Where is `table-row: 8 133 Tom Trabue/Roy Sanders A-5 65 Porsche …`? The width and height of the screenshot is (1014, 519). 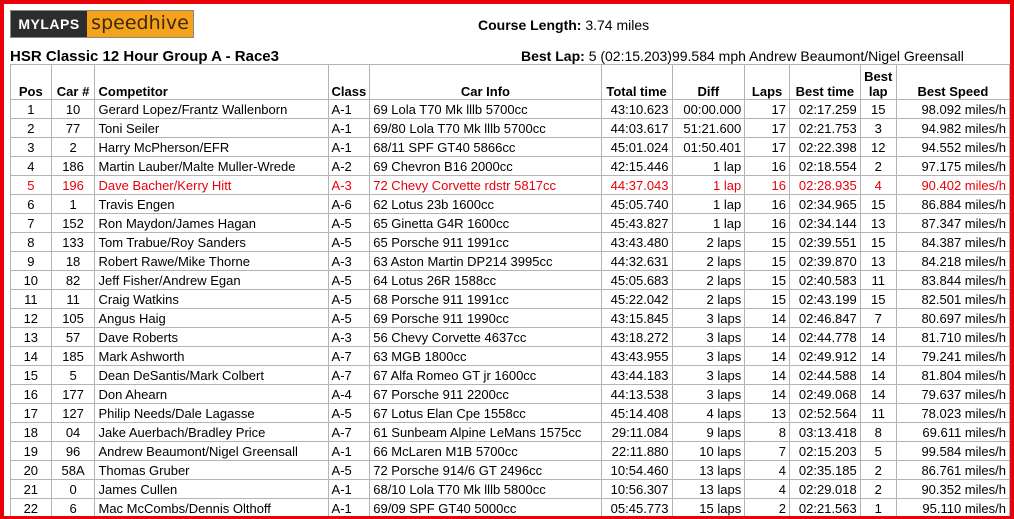
table-row: 8 133 Tom Trabue/Roy Sanders A-5 65 Porsche … is located at coordinates (510, 242).